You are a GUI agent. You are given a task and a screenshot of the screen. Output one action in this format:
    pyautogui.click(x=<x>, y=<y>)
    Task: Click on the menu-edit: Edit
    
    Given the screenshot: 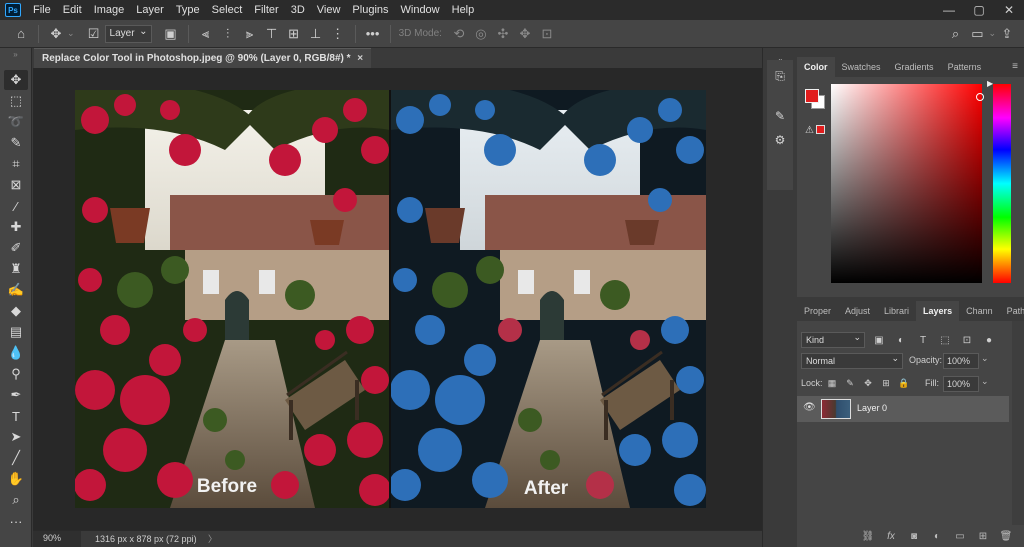 What is the action you would take?
    pyautogui.click(x=72, y=10)
    